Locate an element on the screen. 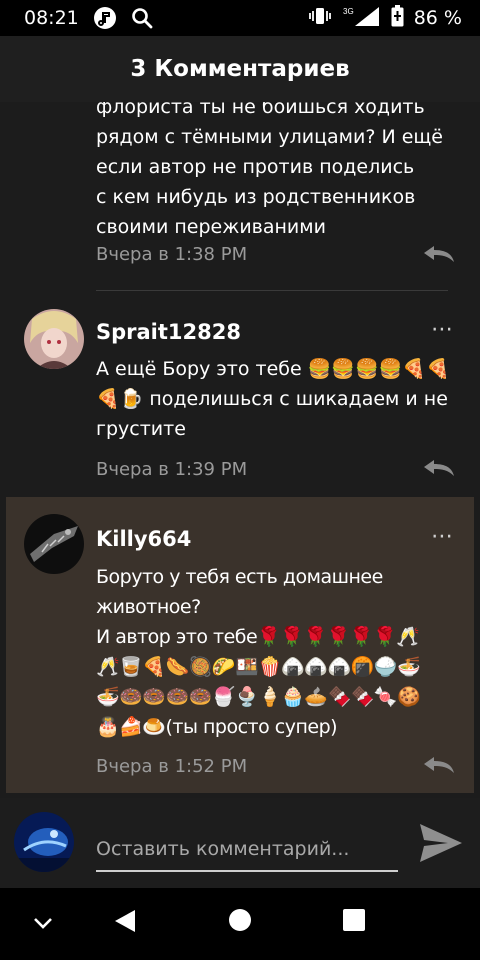 The height and width of the screenshot is (960, 480). recents-square-icon is located at coordinates (354, 920).